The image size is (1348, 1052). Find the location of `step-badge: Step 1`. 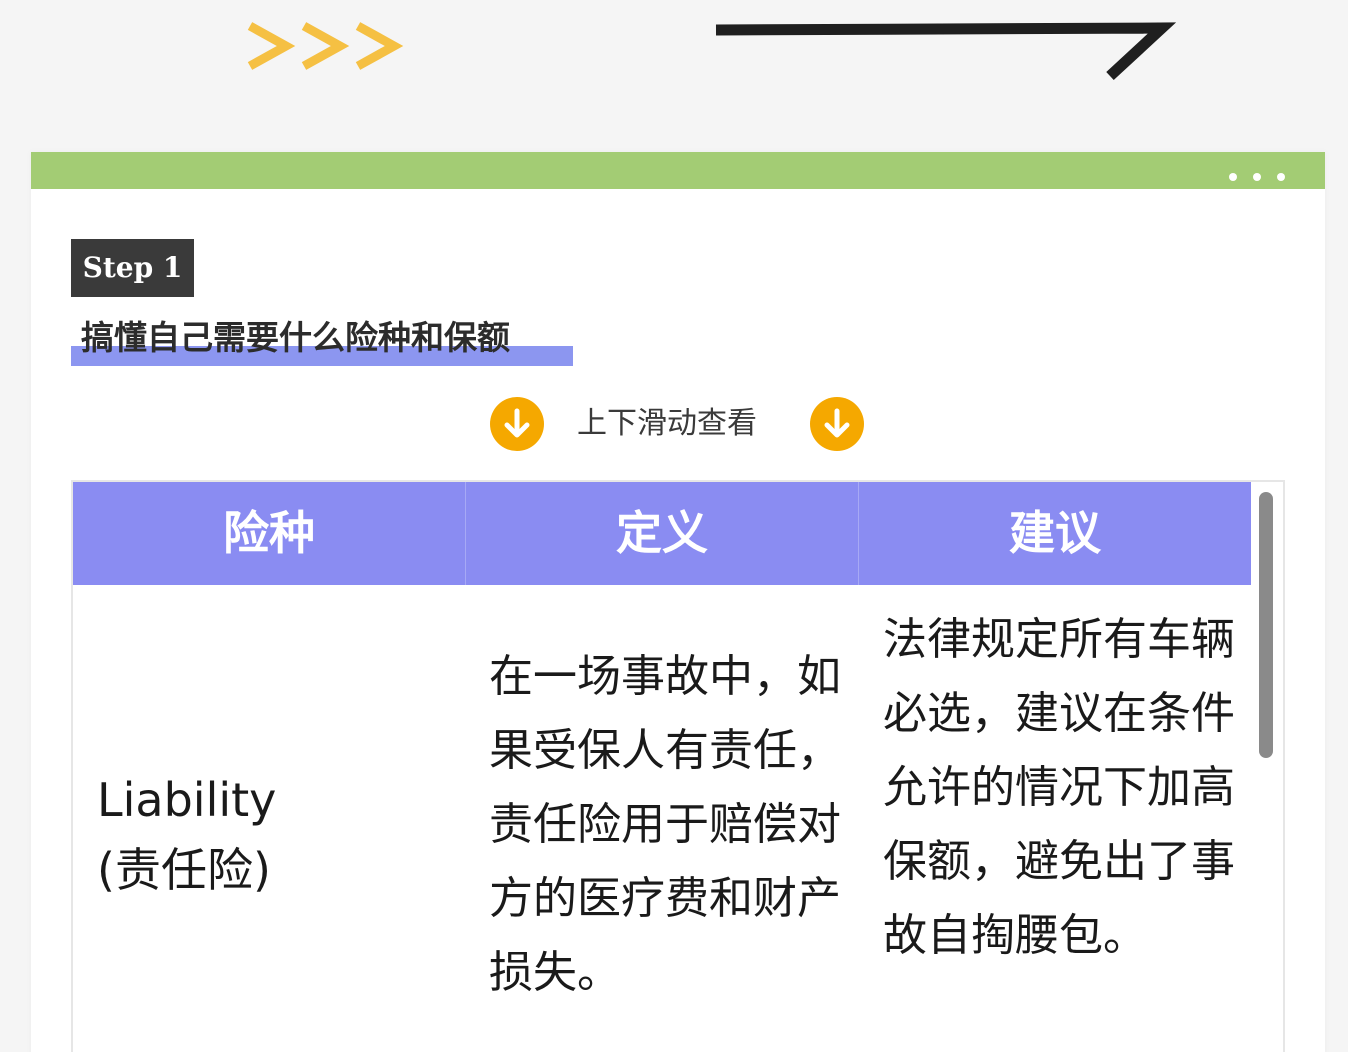

step-badge: Step 1 is located at coordinates (132, 268).